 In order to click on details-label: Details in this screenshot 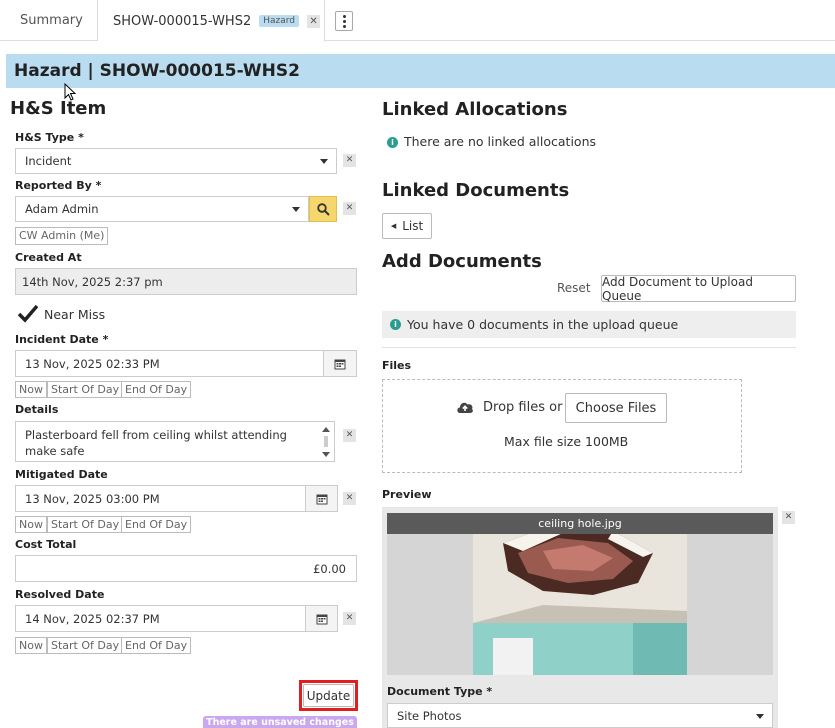, I will do `click(37, 409)`.